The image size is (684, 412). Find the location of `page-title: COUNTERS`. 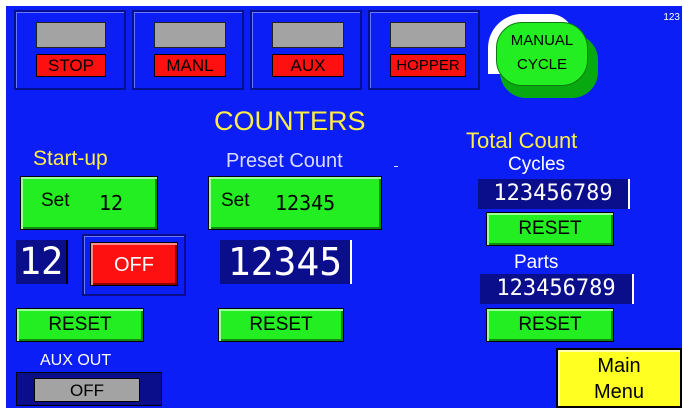

page-title: COUNTERS is located at coordinates (290, 121).